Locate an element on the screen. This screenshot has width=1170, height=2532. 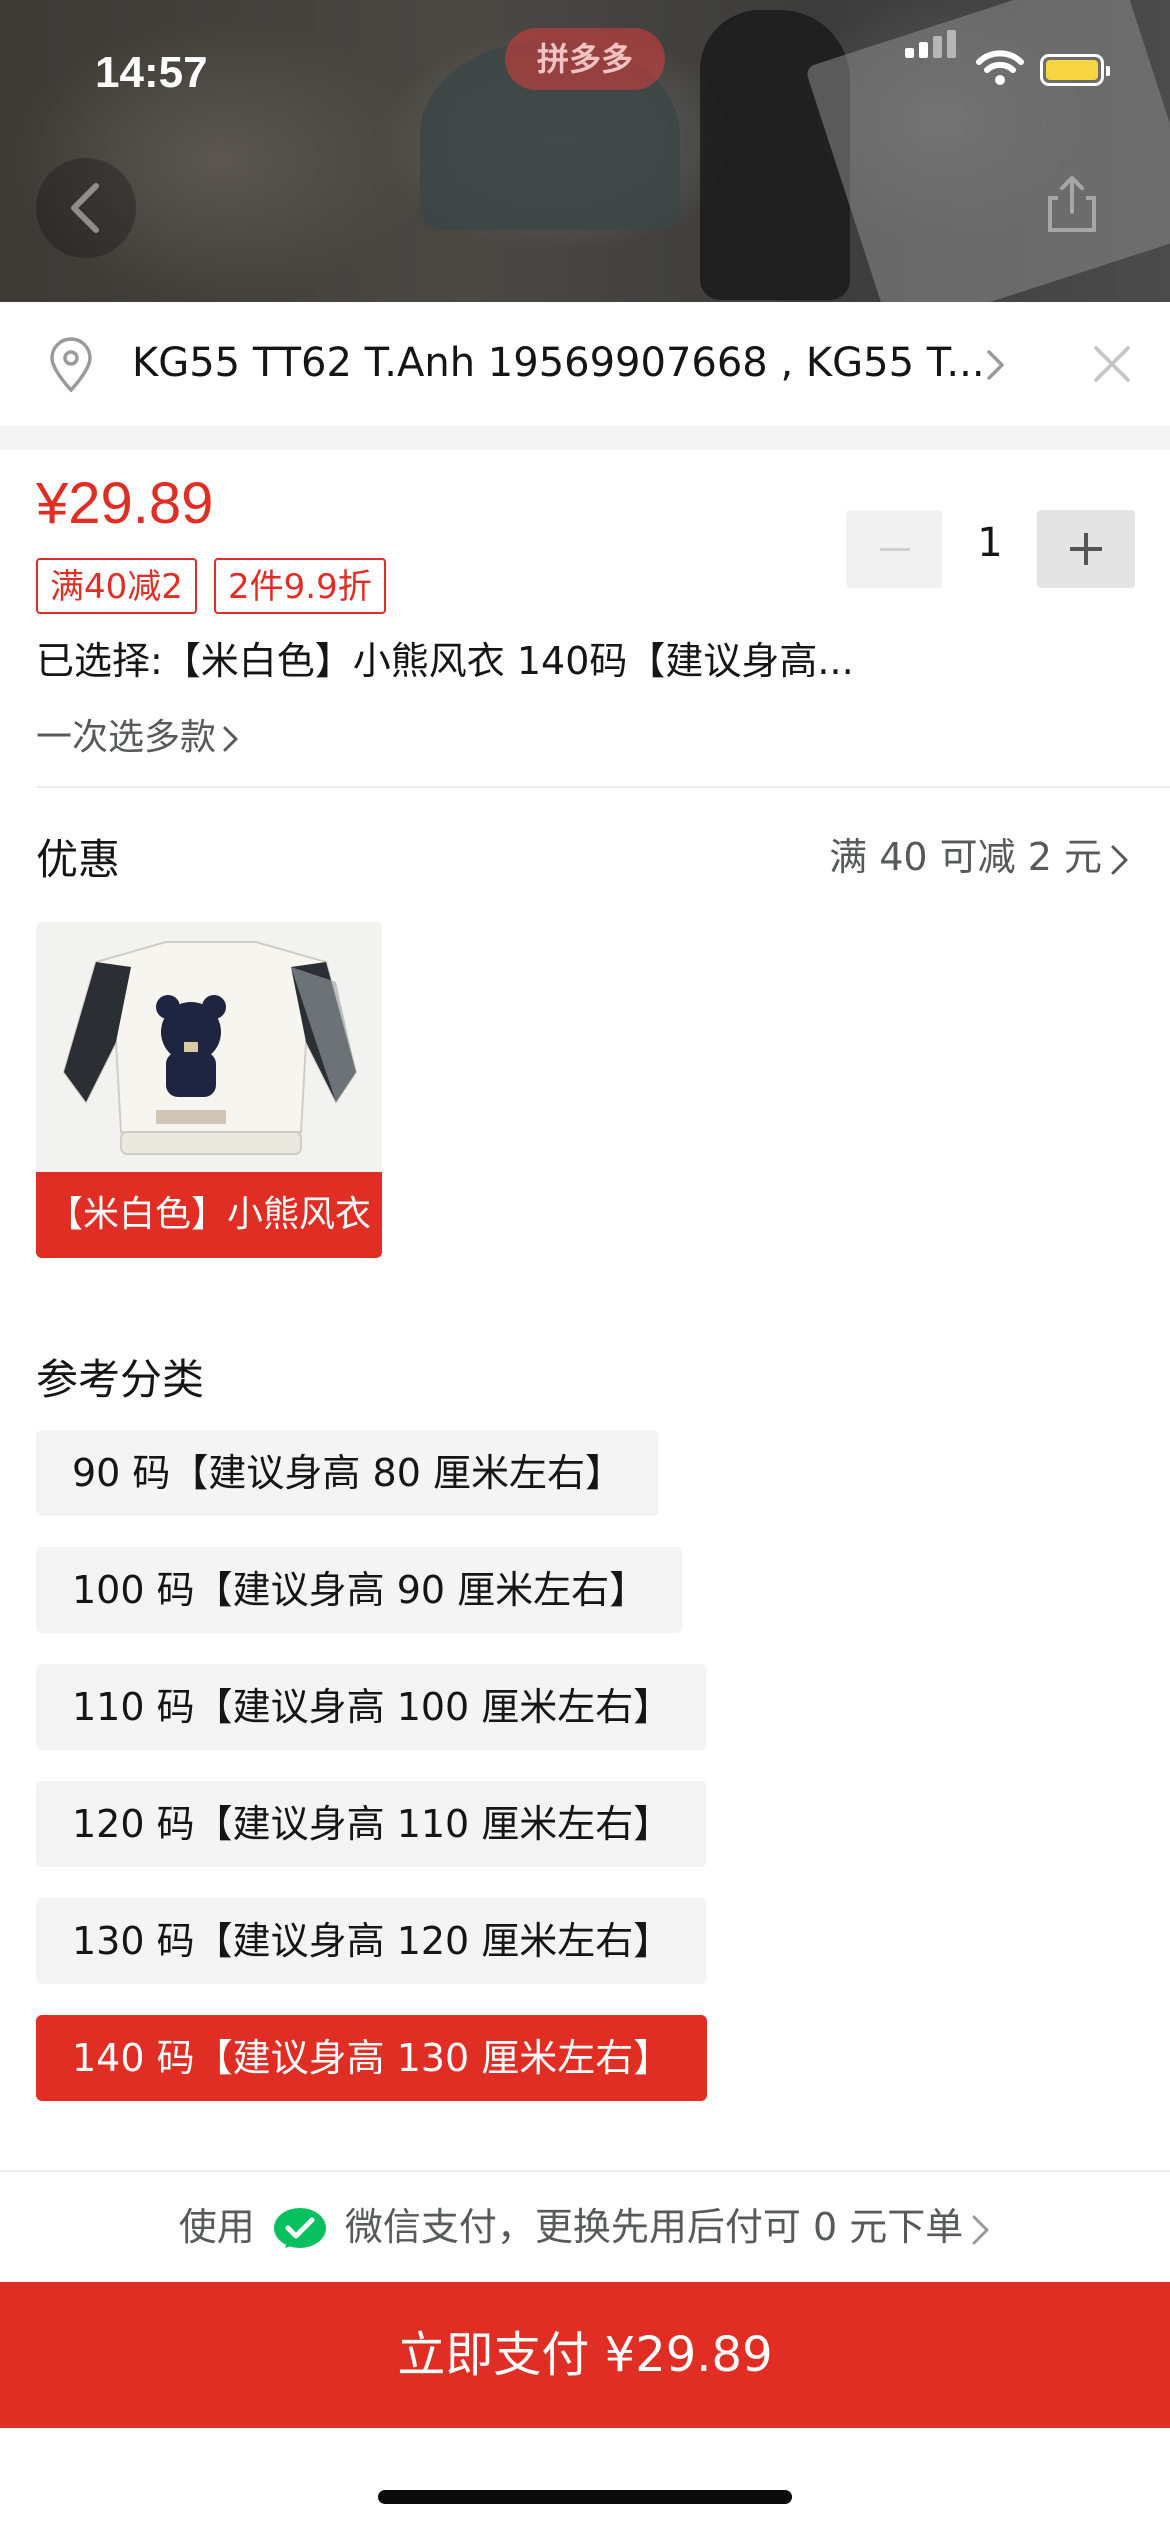
share-button is located at coordinates (1072, 204).